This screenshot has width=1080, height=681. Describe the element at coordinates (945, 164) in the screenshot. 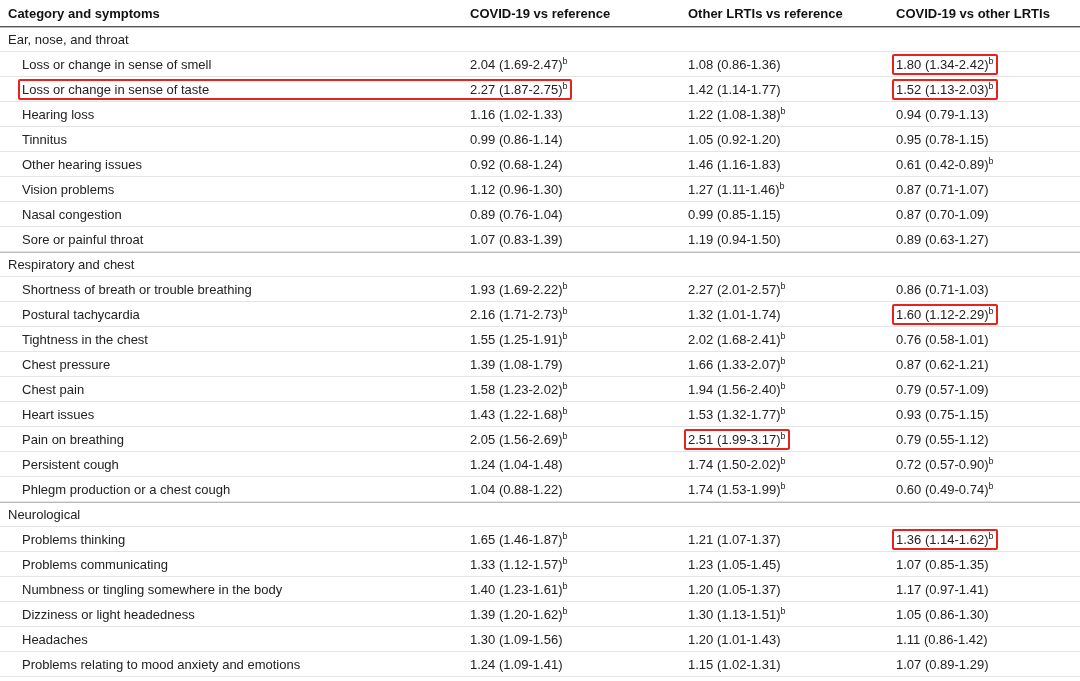

I see `table-cell: 0.61 (0.42-0.89)$^{b}$` at that location.